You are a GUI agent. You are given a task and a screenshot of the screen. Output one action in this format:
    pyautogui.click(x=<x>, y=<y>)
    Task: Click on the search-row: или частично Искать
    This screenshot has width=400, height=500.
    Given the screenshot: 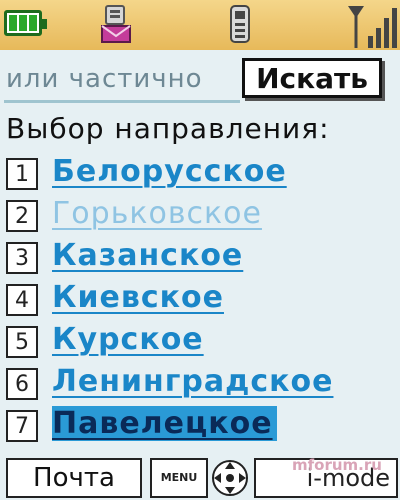 What is the action you would take?
    pyautogui.click(x=200, y=81)
    